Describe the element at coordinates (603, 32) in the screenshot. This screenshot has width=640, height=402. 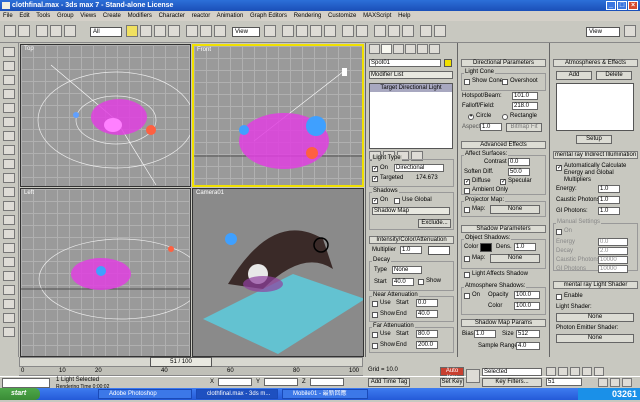
I see `named-selection-dropdown: View` at that location.